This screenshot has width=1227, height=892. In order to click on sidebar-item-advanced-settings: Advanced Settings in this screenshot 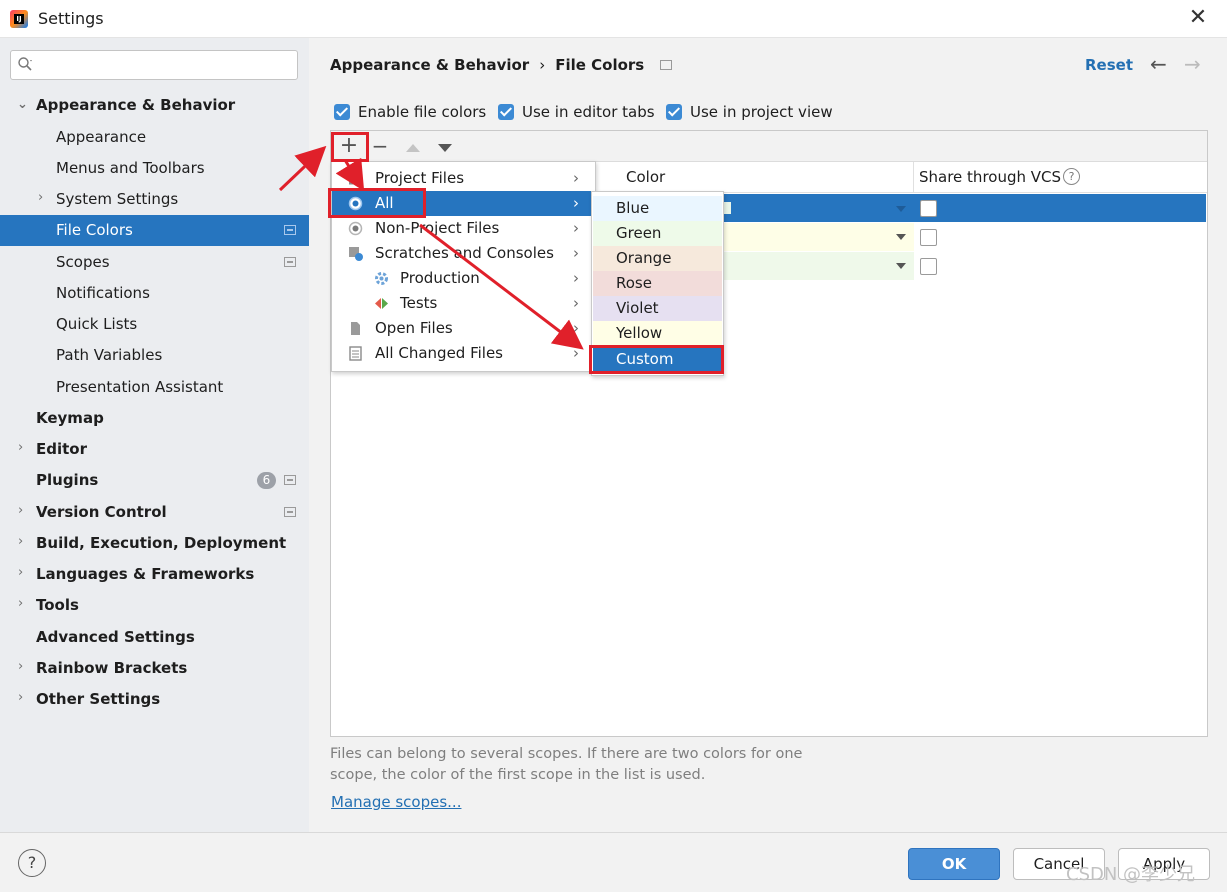, I will do `click(154, 637)`.